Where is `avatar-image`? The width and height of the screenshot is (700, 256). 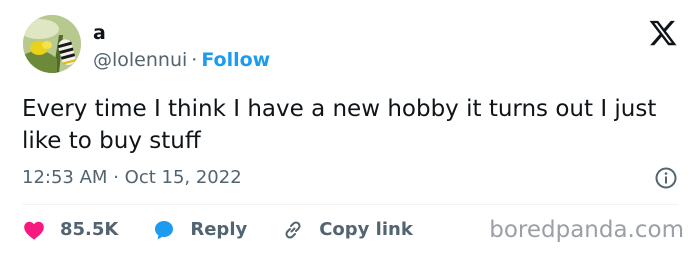
avatar-image is located at coordinates (52, 44).